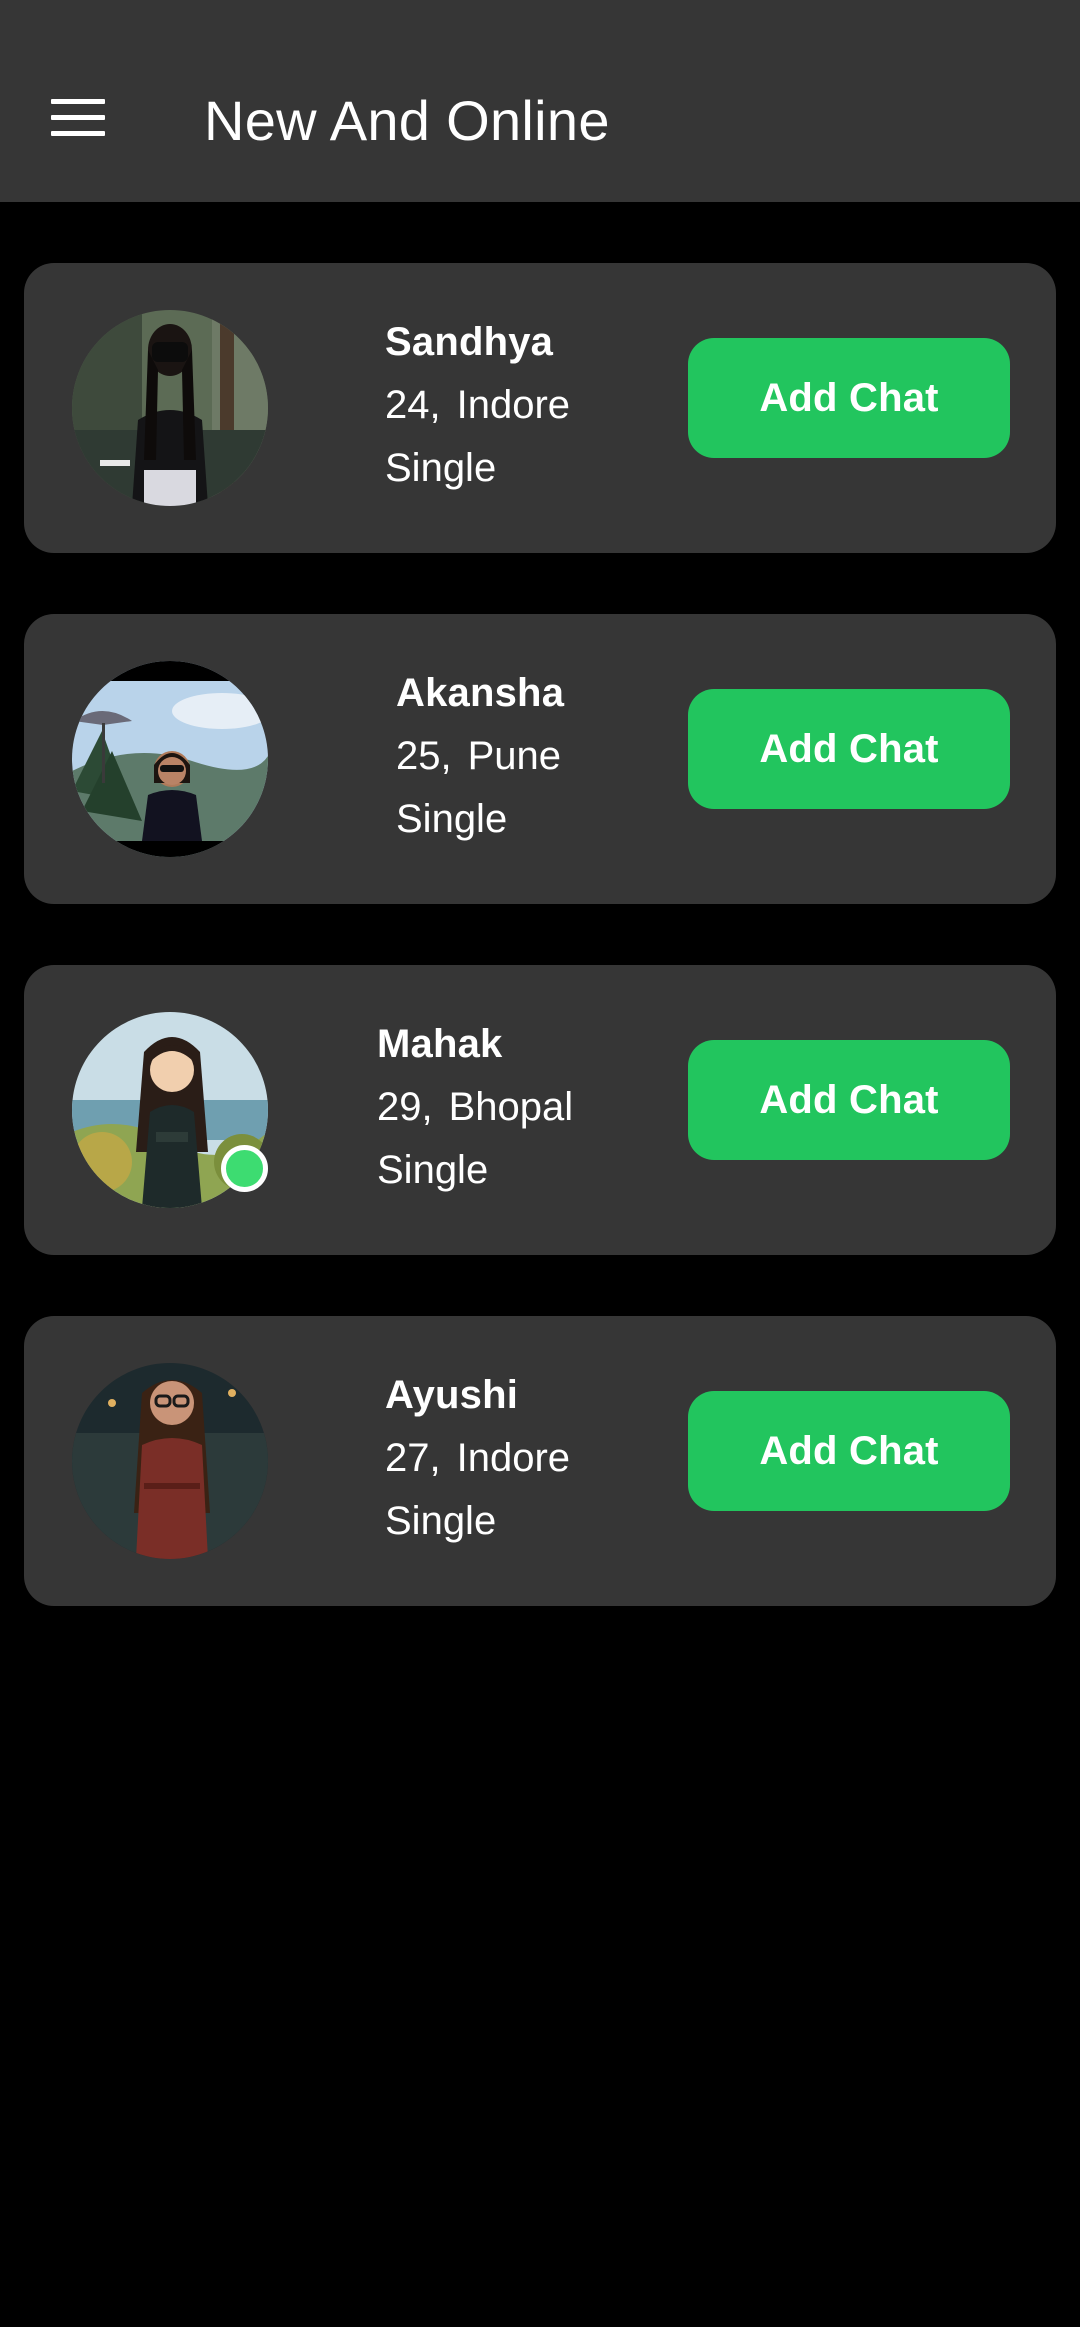 The width and height of the screenshot is (1080, 2327). Describe the element at coordinates (407, 120) in the screenshot. I see `page-title: New And Online` at that location.